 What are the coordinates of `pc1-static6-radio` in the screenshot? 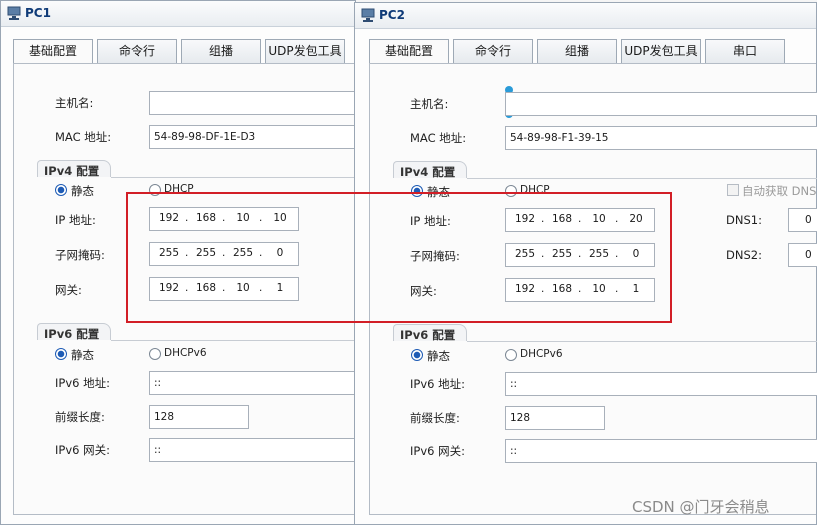 It's located at (61, 354).